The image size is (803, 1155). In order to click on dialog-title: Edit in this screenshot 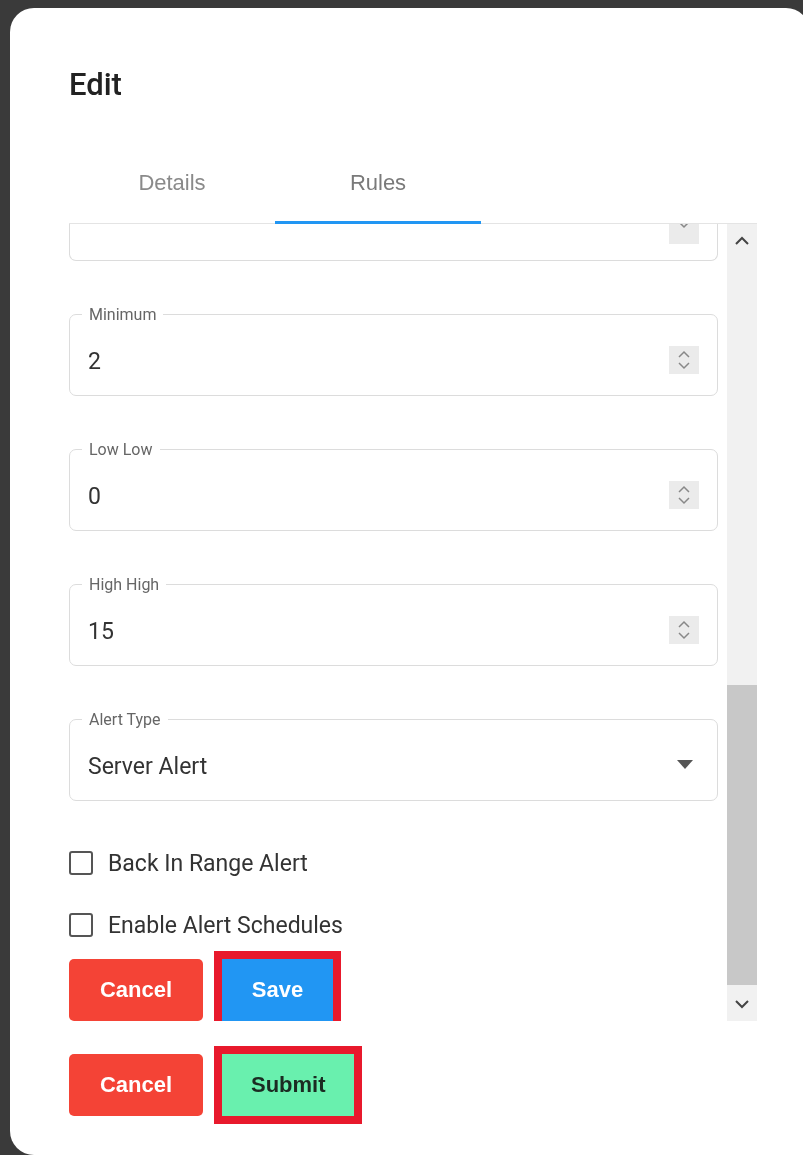, I will do `click(96, 85)`.